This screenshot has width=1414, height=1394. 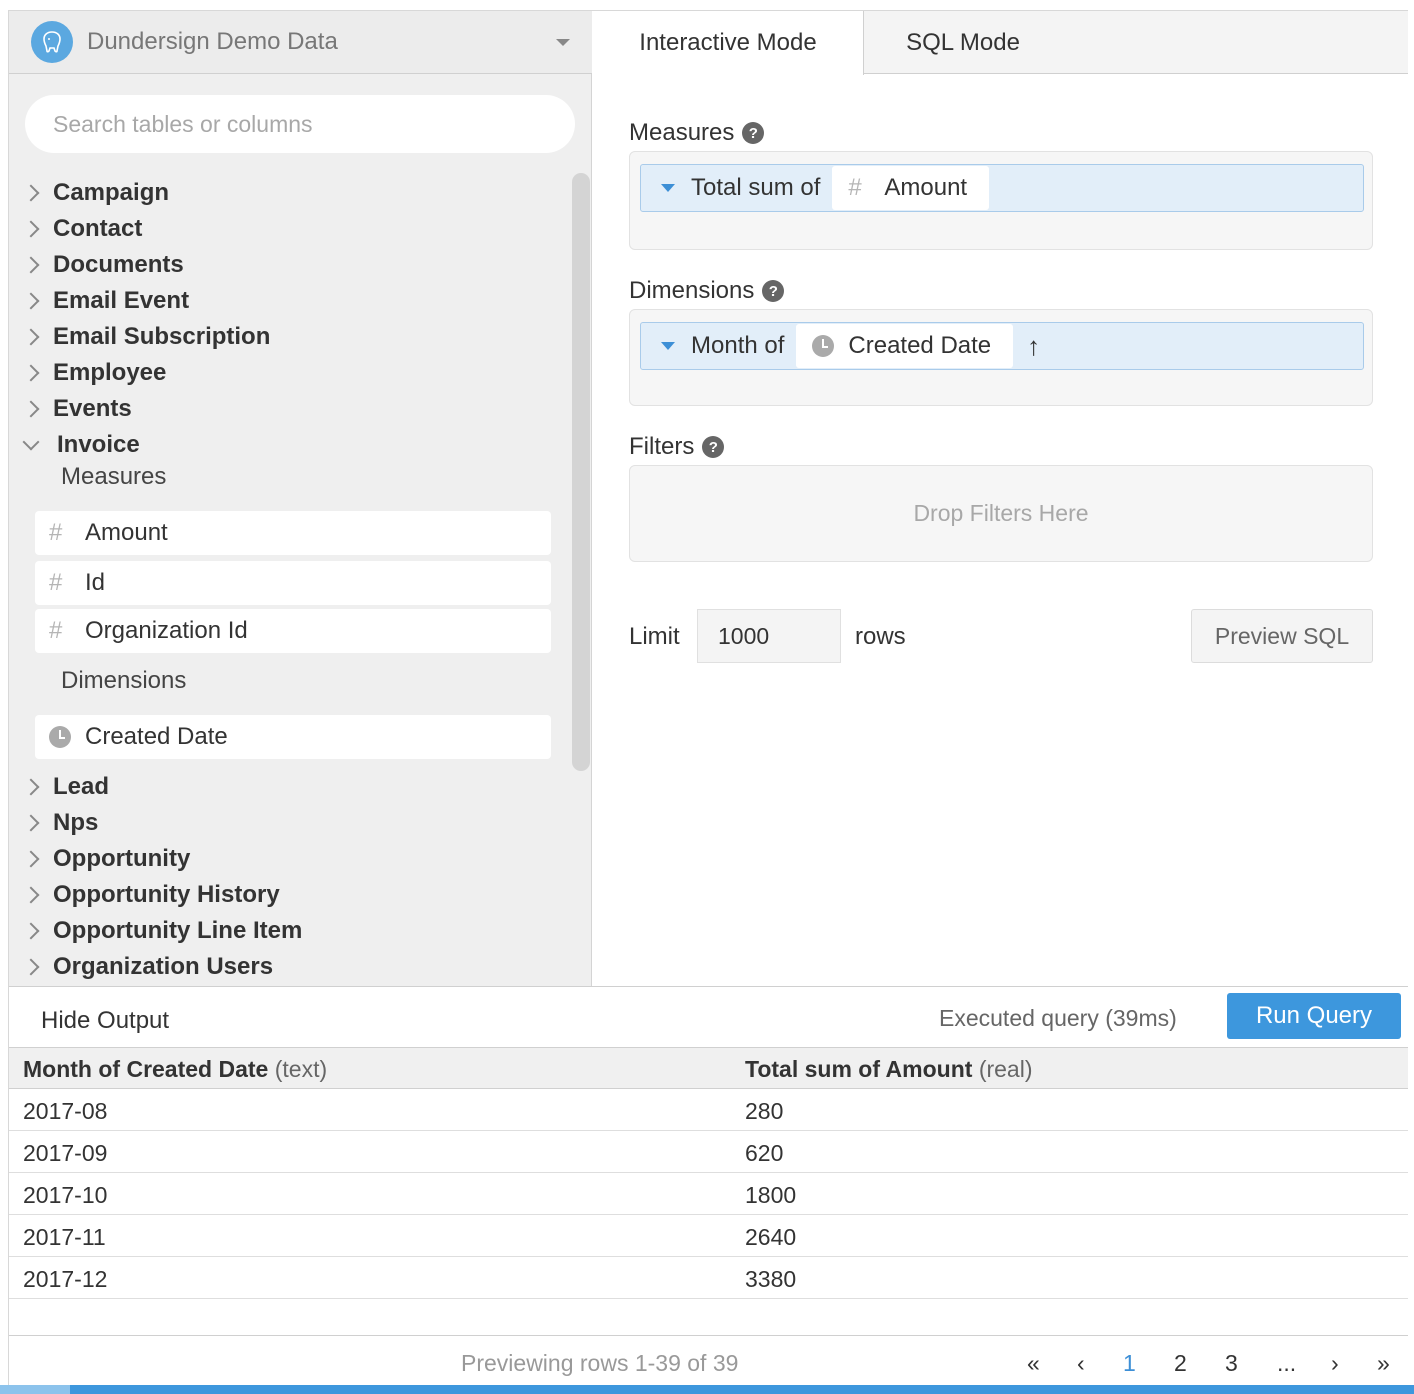 I want to click on table-item: Organization Users, so click(x=147, y=967).